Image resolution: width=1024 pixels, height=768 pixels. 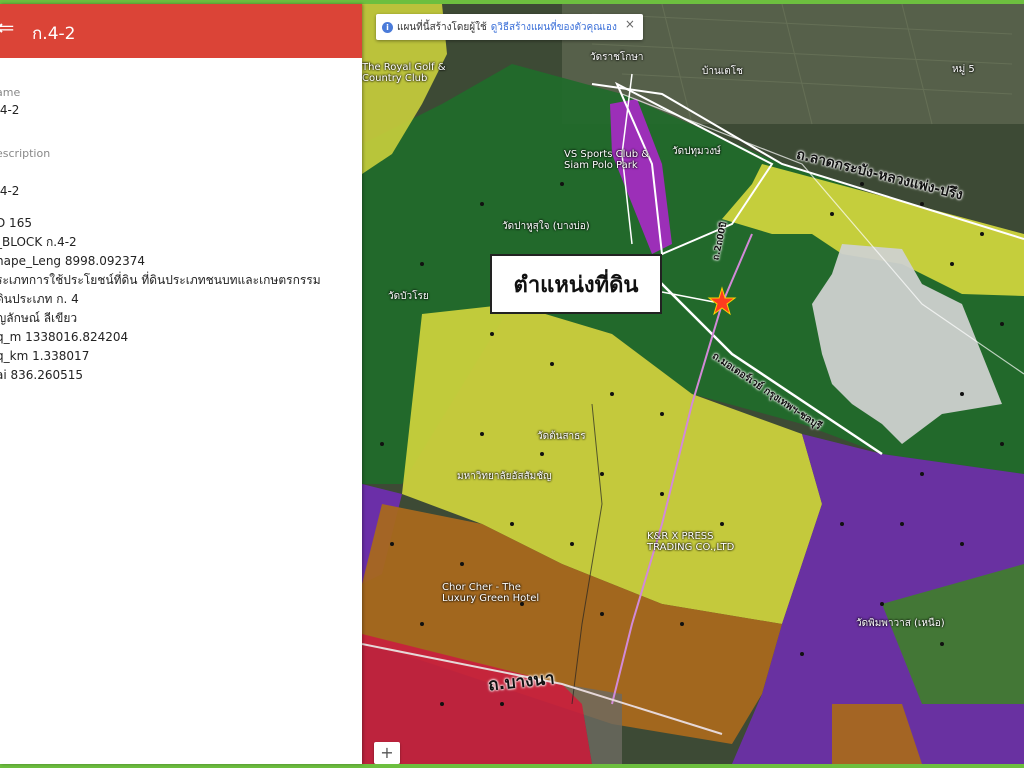 What do you see at coordinates (16, 223) in the screenshot?
I see `description-line: D 165` at bounding box center [16, 223].